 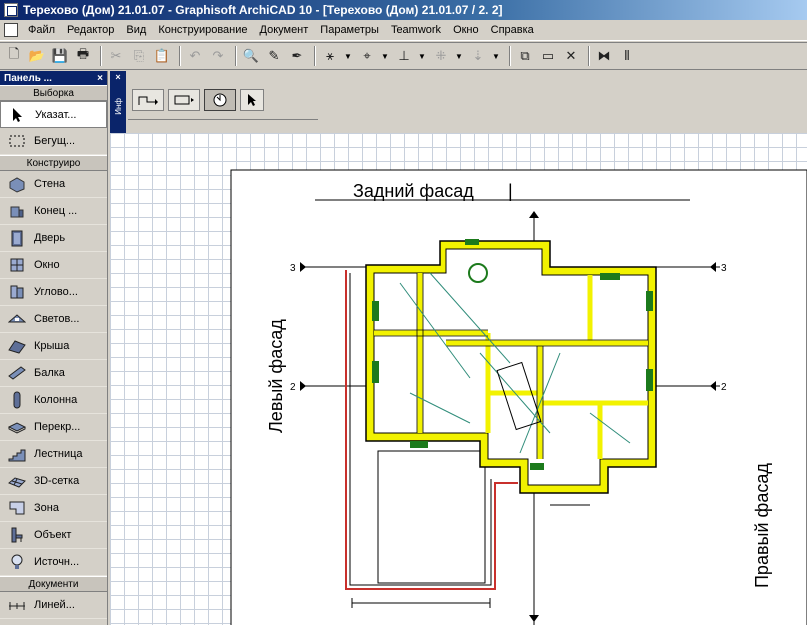 What do you see at coordinates (53, 373) in the screenshot?
I see `tool-beam: Балка` at bounding box center [53, 373].